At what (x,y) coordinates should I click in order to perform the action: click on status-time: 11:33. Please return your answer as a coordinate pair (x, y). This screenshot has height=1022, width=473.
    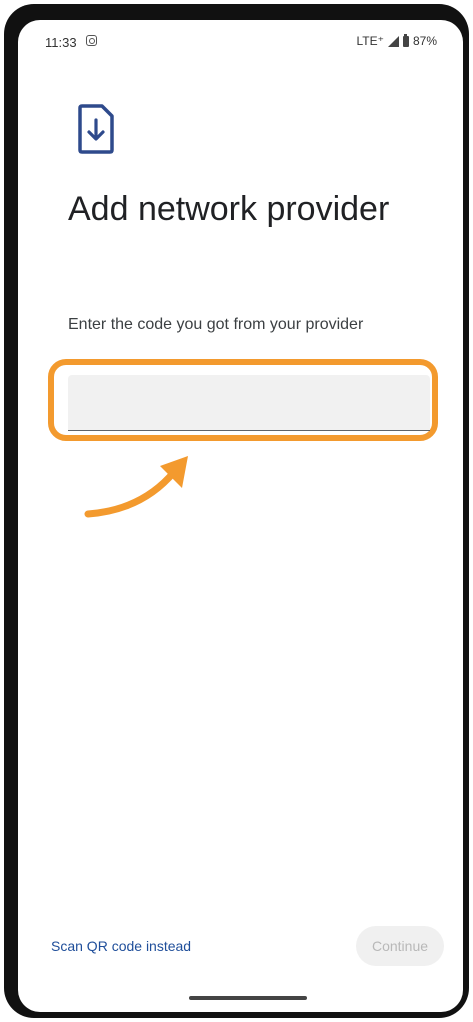
    Looking at the image, I should click on (61, 42).